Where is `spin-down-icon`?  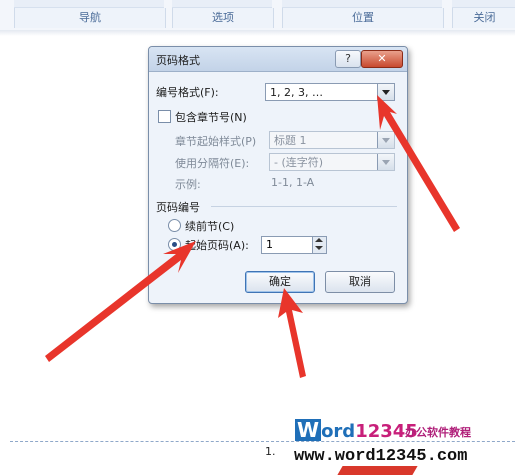 spin-down-icon is located at coordinates (319, 248).